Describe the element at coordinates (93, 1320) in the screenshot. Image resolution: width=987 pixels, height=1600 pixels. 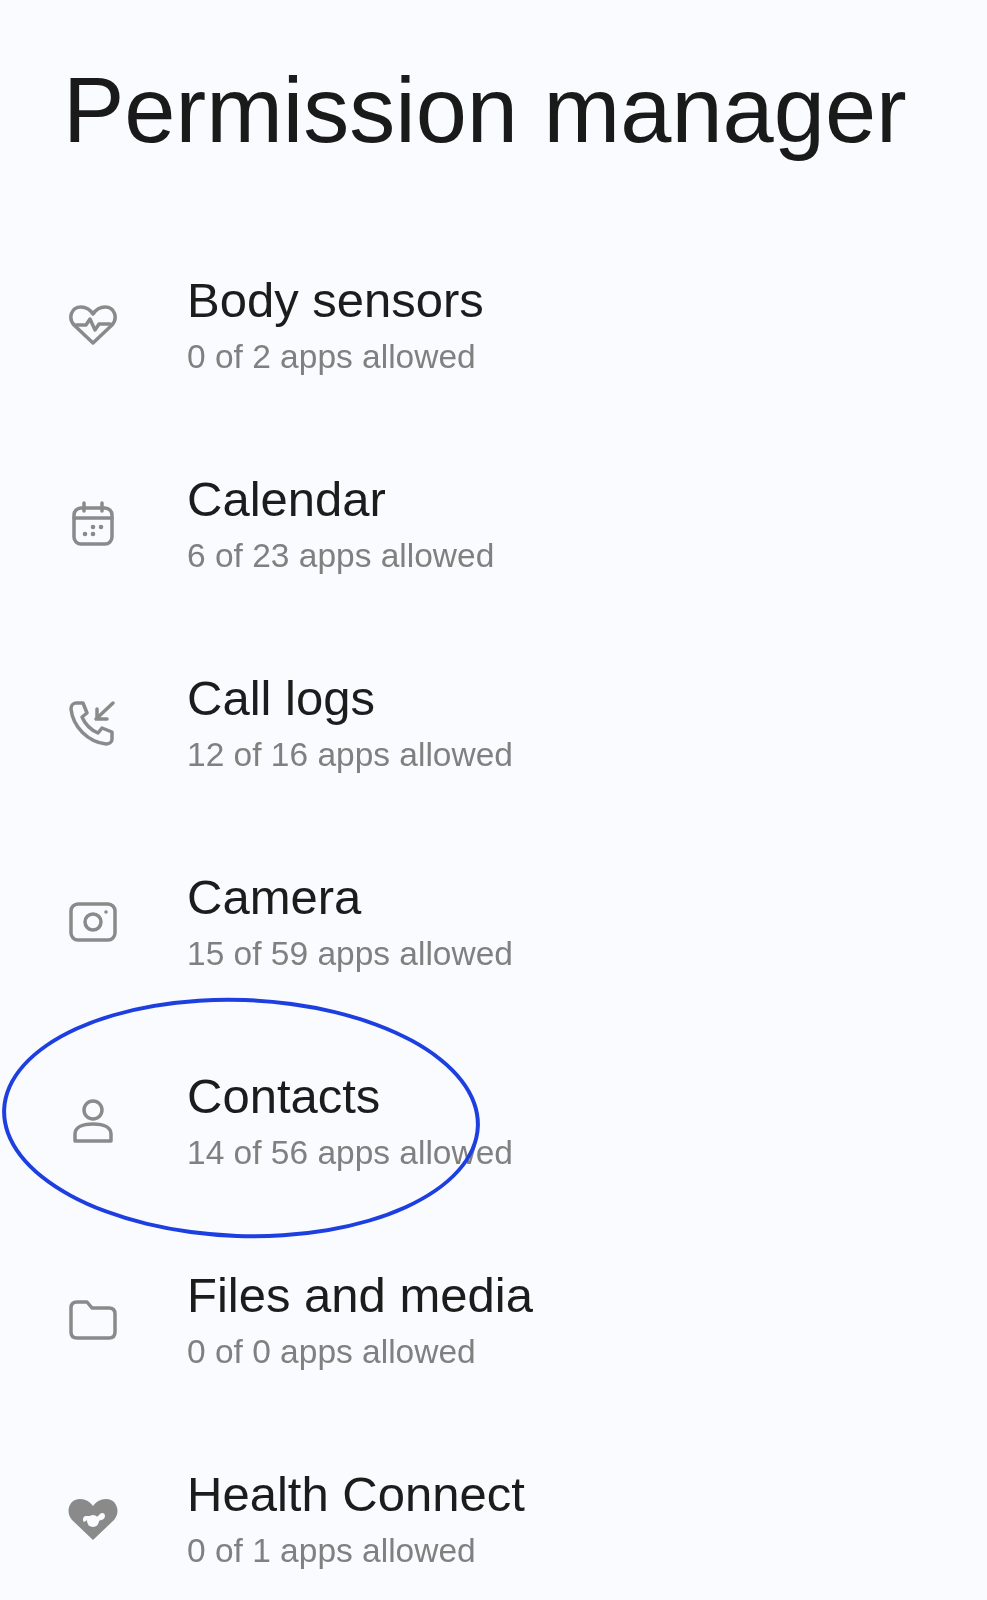
I see `folder-icon` at that location.